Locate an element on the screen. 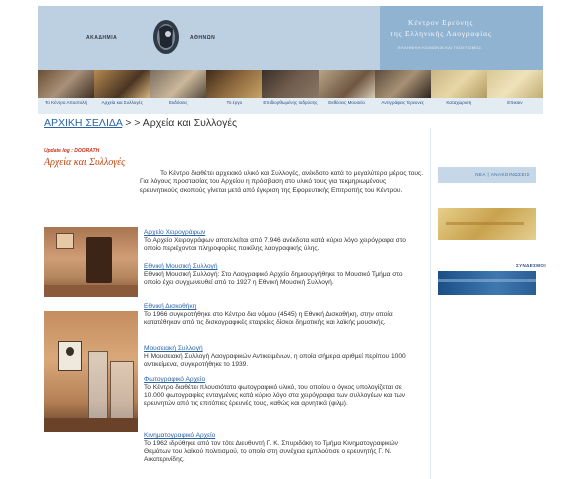 This screenshot has height=479, width=571. academy-word-right: ΑΘΗΝΩΝ is located at coordinates (203, 38).